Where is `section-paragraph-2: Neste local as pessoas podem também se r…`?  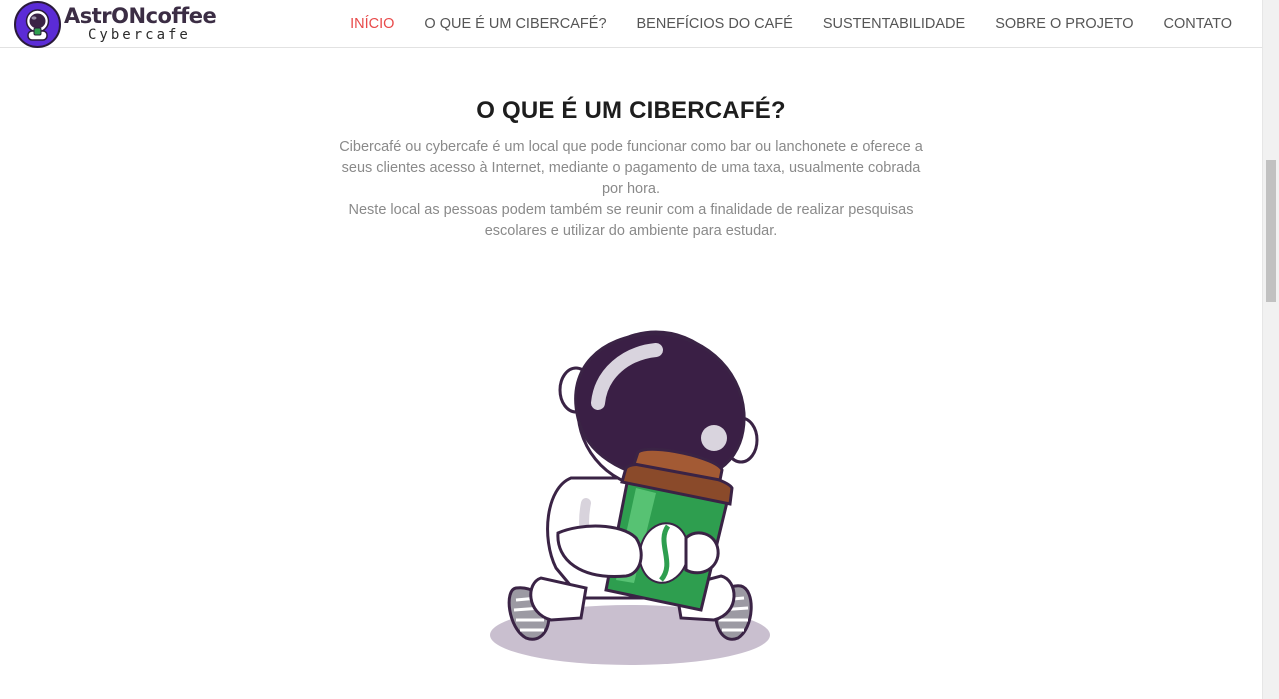
section-paragraph-2: Neste local as pessoas podem também se r… is located at coordinates (631, 220).